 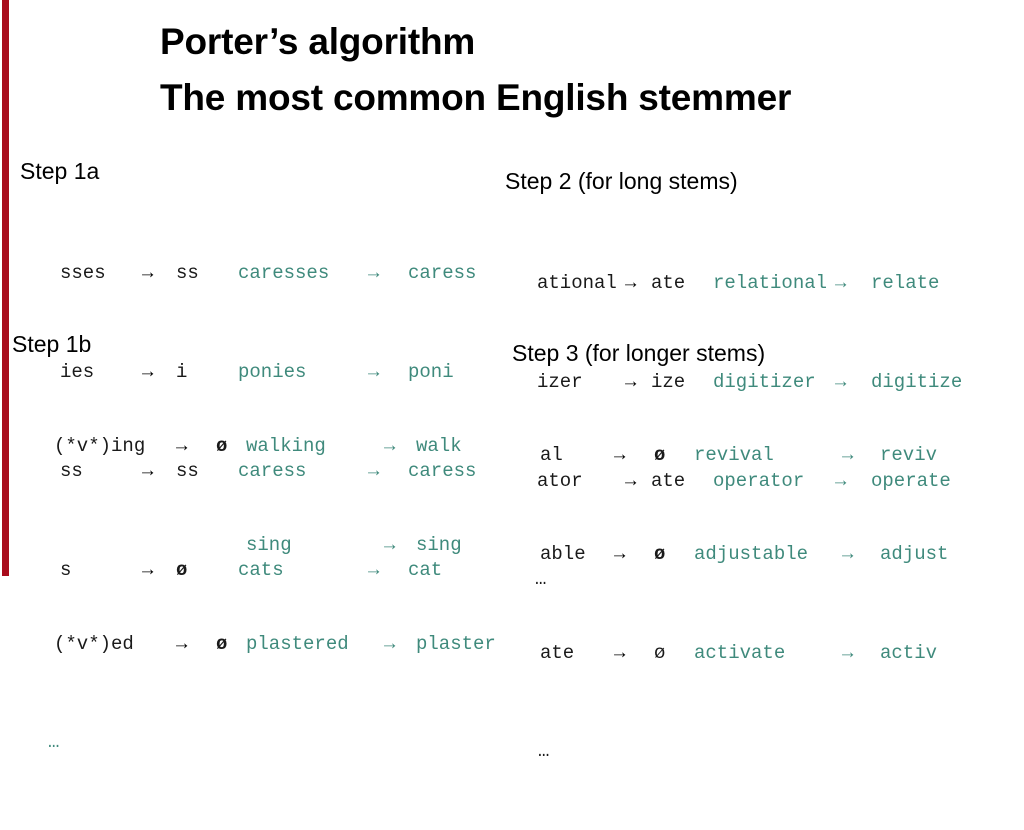 What do you see at coordinates (286, 446) in the screenshot?
I see `example-word: walking` at bounding box center [286, 446].